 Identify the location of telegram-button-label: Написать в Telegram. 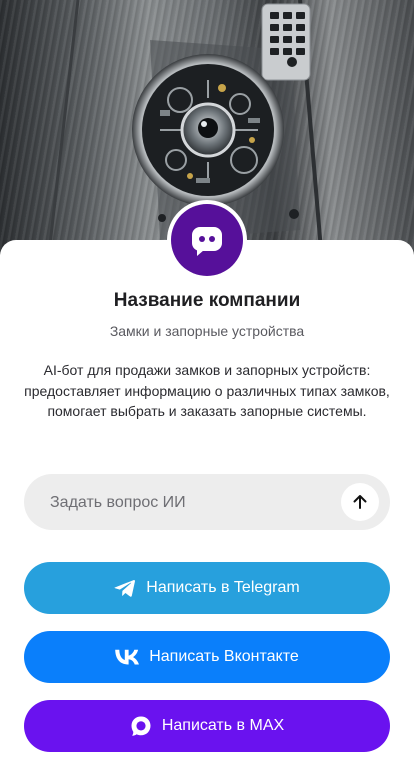
(223, 587).